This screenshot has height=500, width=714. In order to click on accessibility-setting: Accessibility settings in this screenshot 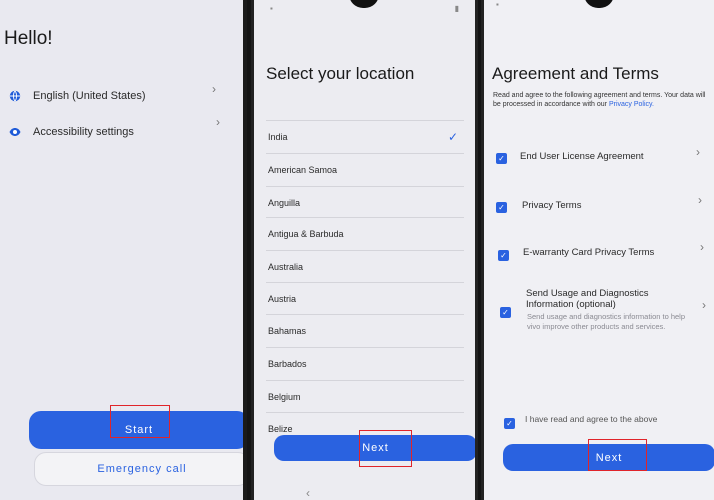, I will do `click(71, 132)`.